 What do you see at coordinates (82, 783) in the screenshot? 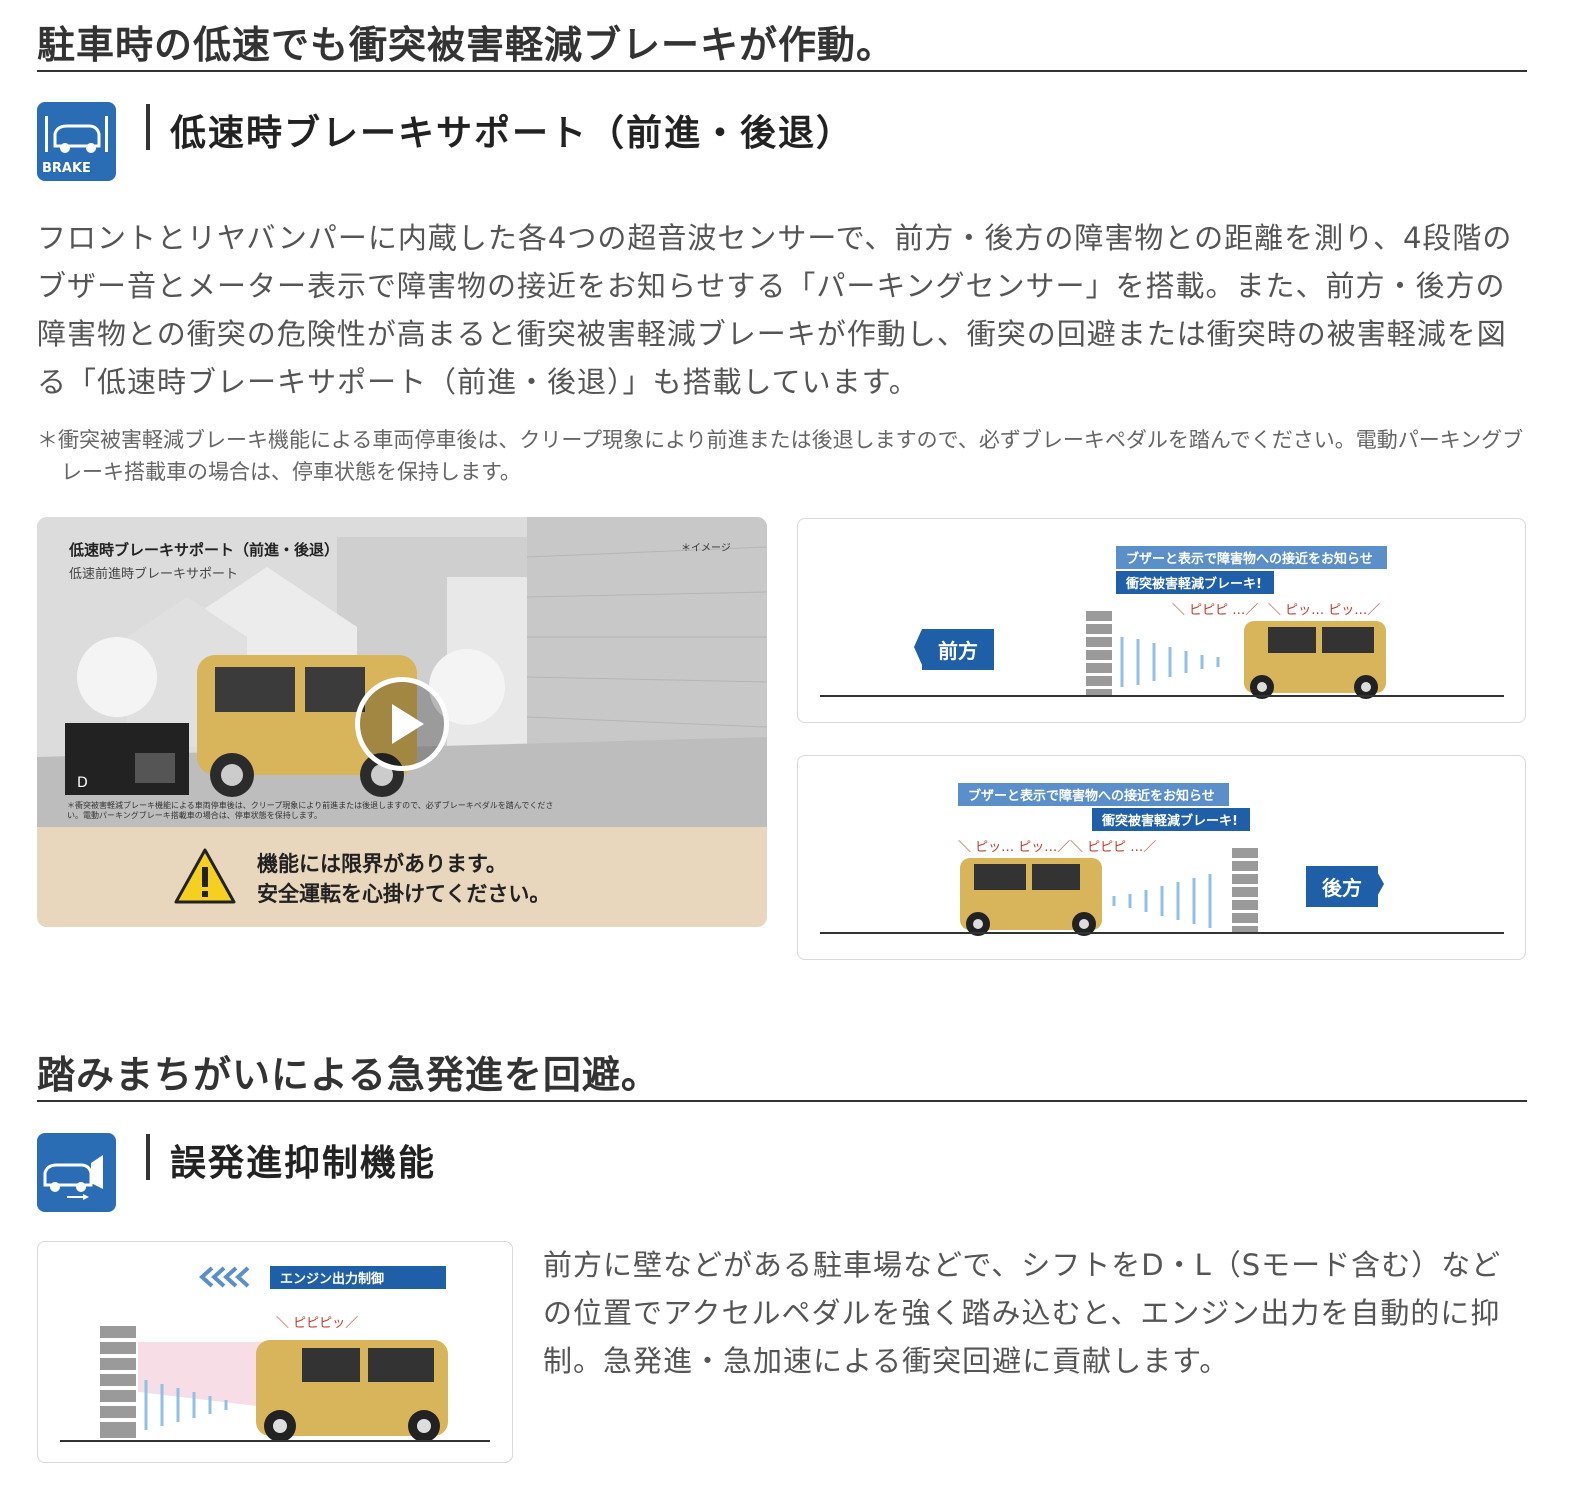
I see `svg-text: D` at bounding box center [82, 783].